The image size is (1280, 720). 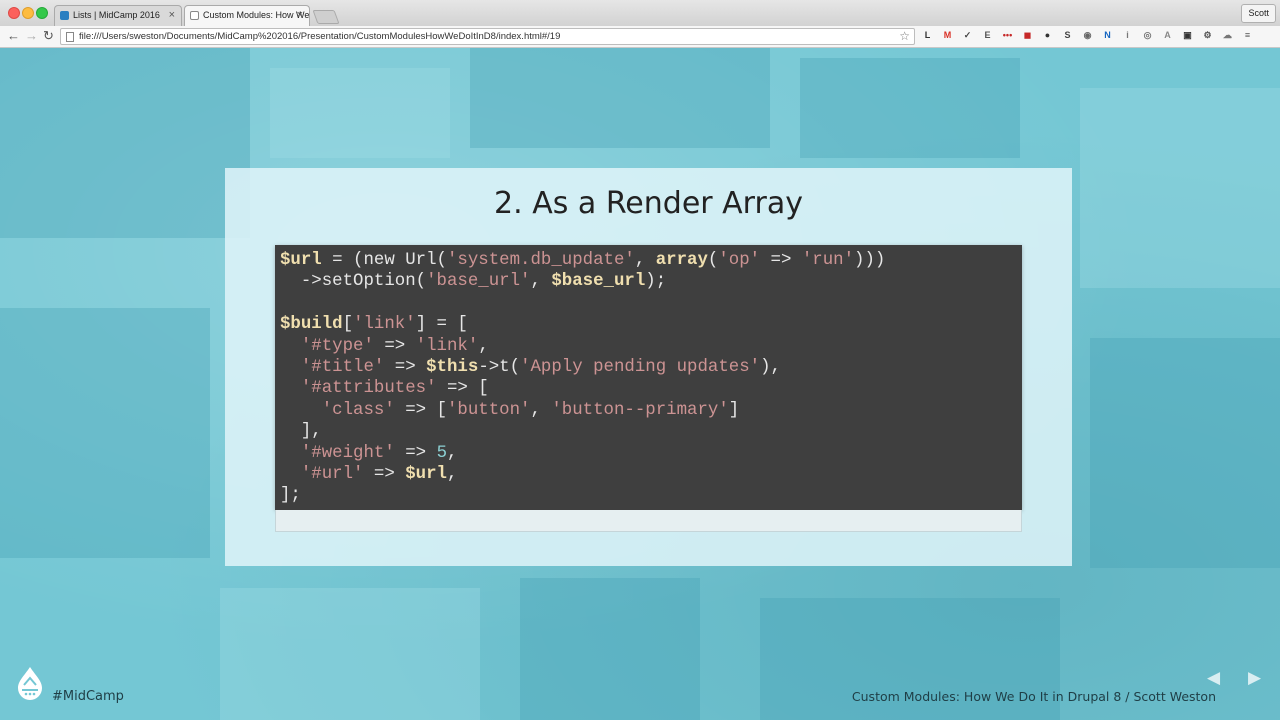 I want to click on code-line: '#weight' => 5,, so click(x=369, y=453).